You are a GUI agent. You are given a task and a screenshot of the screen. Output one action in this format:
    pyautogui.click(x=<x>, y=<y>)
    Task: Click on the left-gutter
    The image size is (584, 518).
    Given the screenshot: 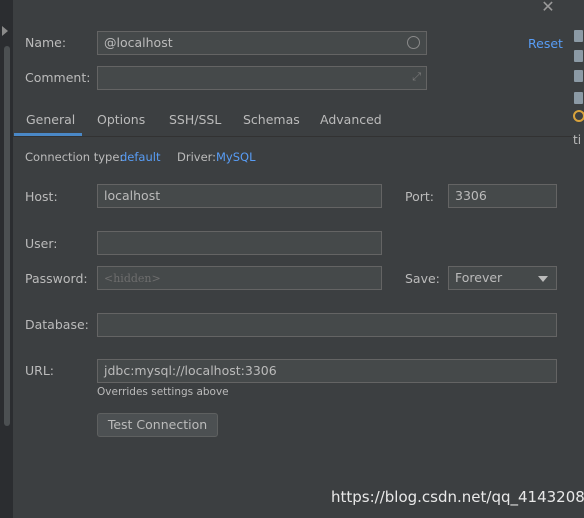 What is the action you would take?
    pyautogui.click(x=6, y=259)
    